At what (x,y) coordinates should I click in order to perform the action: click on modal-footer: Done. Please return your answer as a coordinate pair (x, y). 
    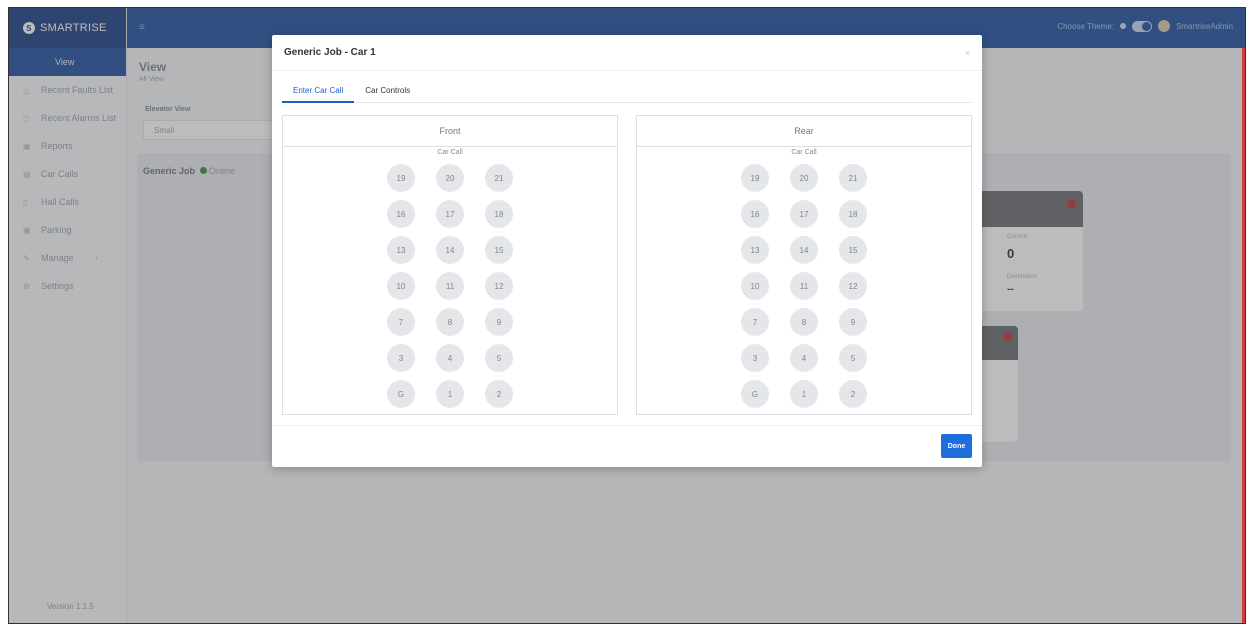
    Looking at the image, I should click on (627, 446).